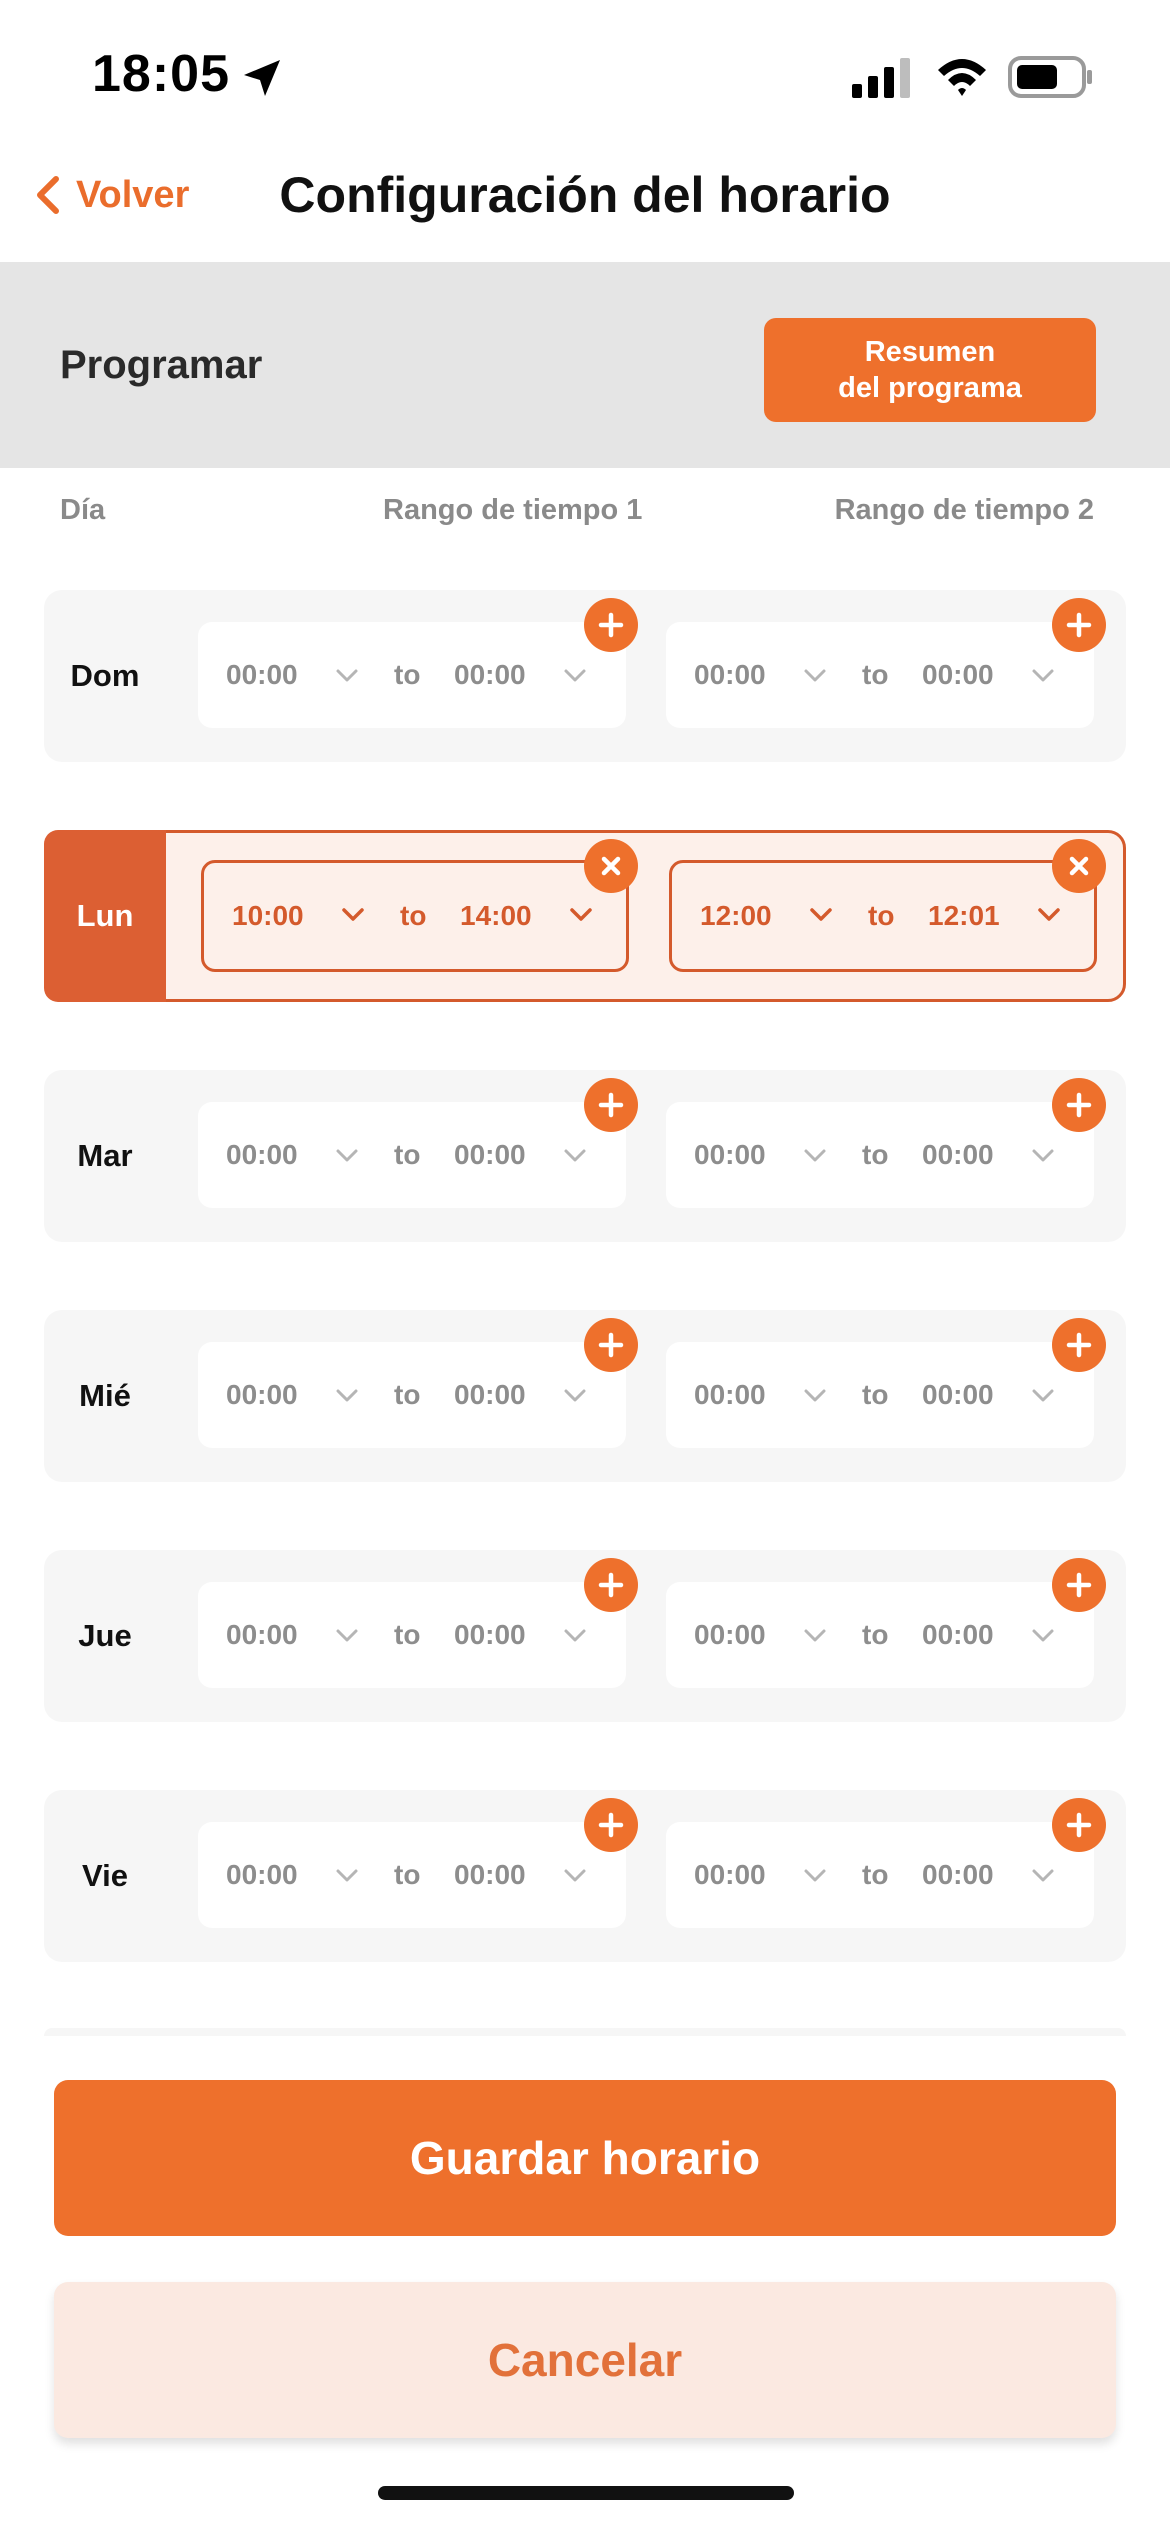  What do you see at coordinates (161, 74) in the screenshot?
I see `status-time: 18:05` at bounding box center [161, 74].